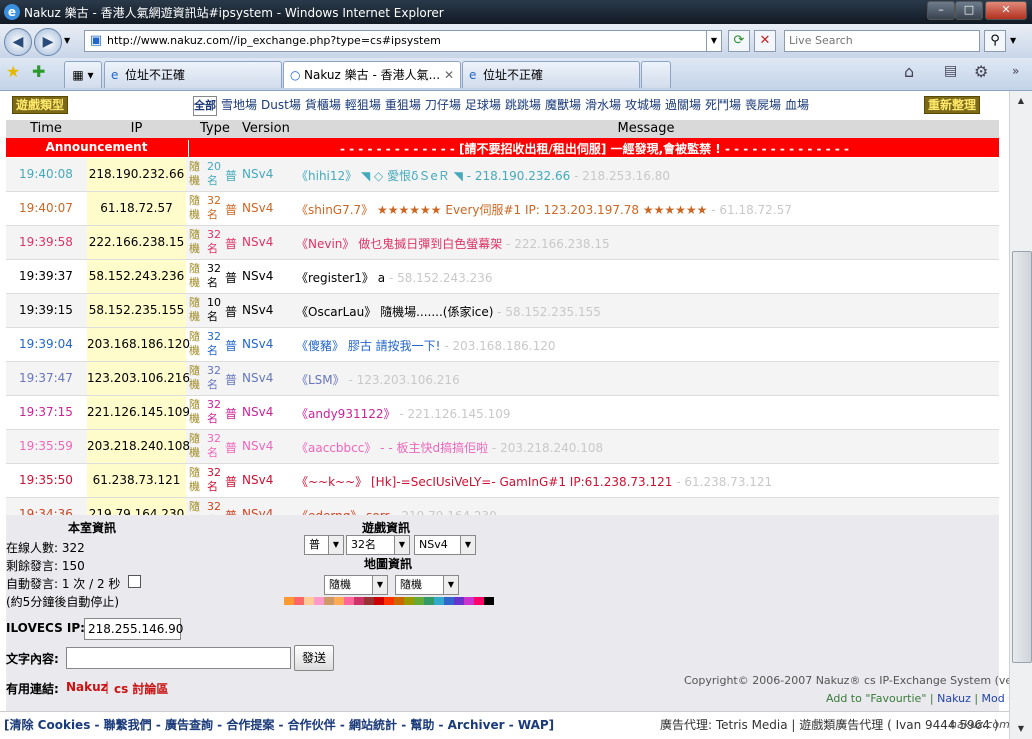 This screenshot has height=739, width=1032. What do you see at coordinates (1015, 71) in the screenshot?
I see `more-icon: »` at bounding box center [1015, 71].